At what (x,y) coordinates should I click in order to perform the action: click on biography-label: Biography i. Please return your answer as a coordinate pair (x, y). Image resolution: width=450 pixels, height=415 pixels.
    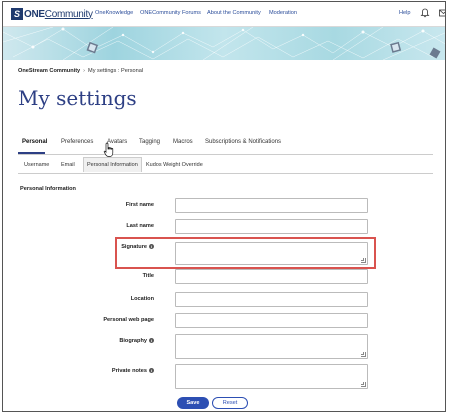
    Looking at the image, I should click on (136, 341).